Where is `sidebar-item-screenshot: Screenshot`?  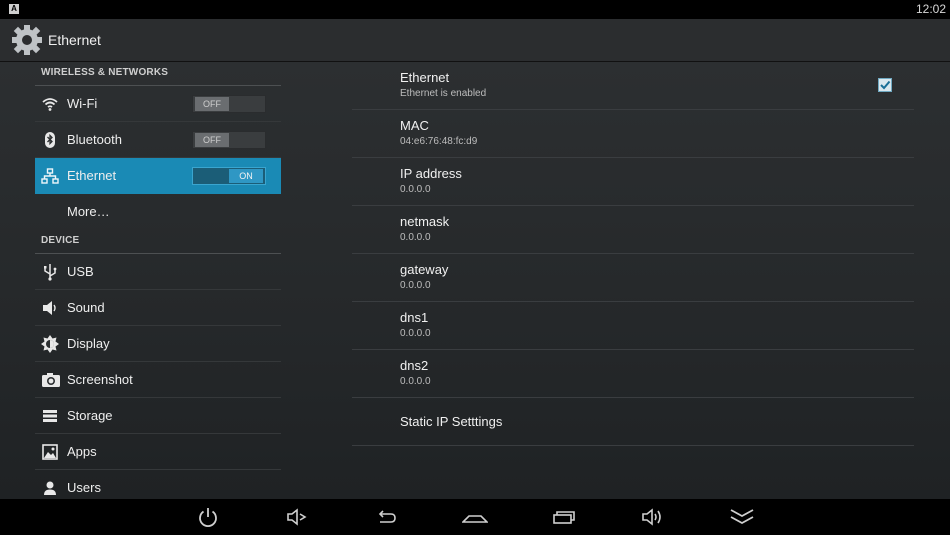 sidebar-item-screenshot: Screenshot is located at coordinates (158, 380).